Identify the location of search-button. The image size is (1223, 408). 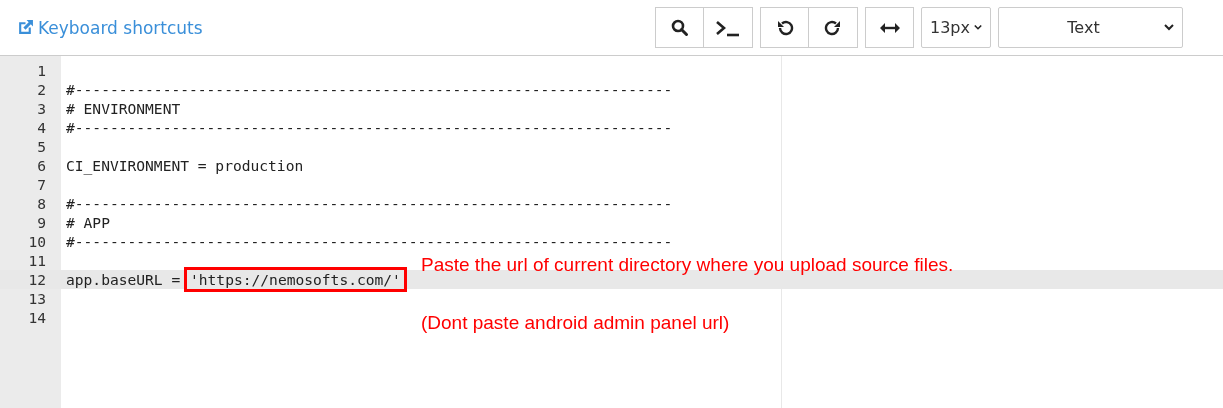
(679, 27).